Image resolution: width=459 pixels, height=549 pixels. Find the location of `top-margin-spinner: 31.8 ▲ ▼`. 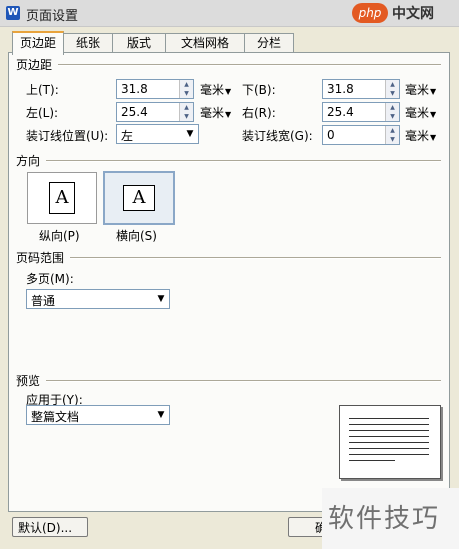

top-margin-spinner: 31.8 ▲ ▼ is located at coordinates (155, 89).